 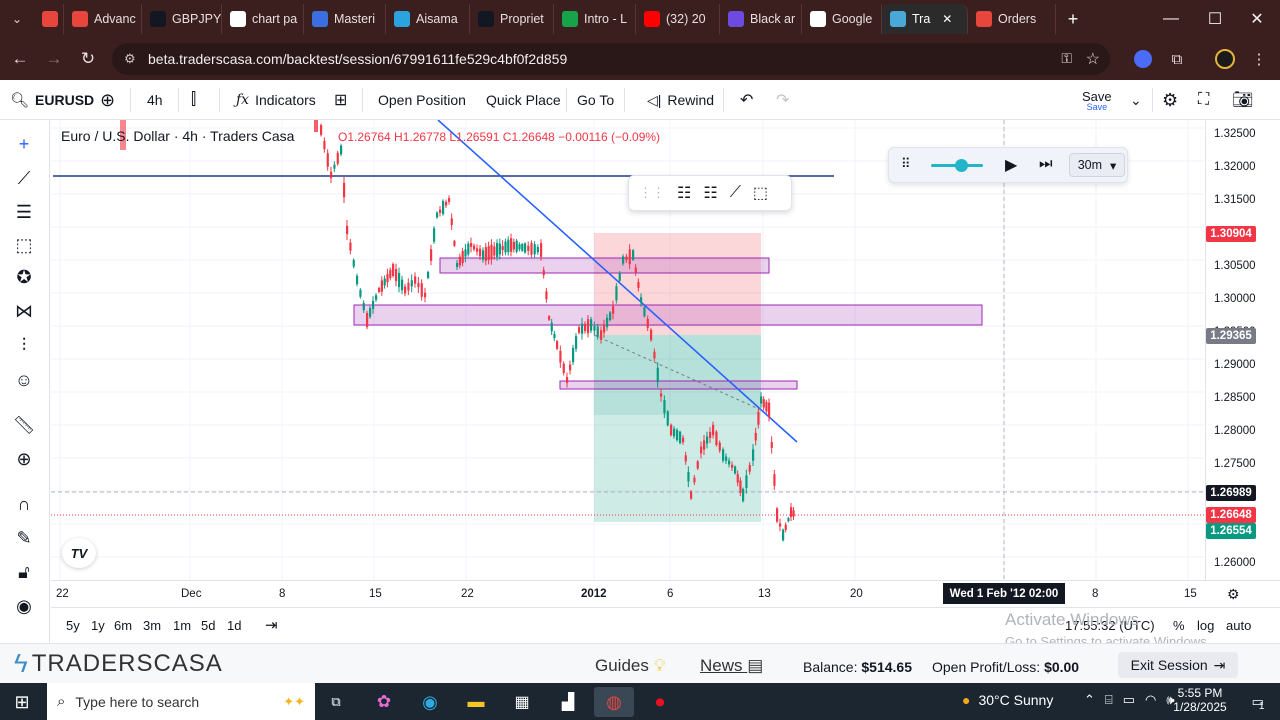 I want to click on rectangle-icon: ⬚, so click(x=760, y=193).